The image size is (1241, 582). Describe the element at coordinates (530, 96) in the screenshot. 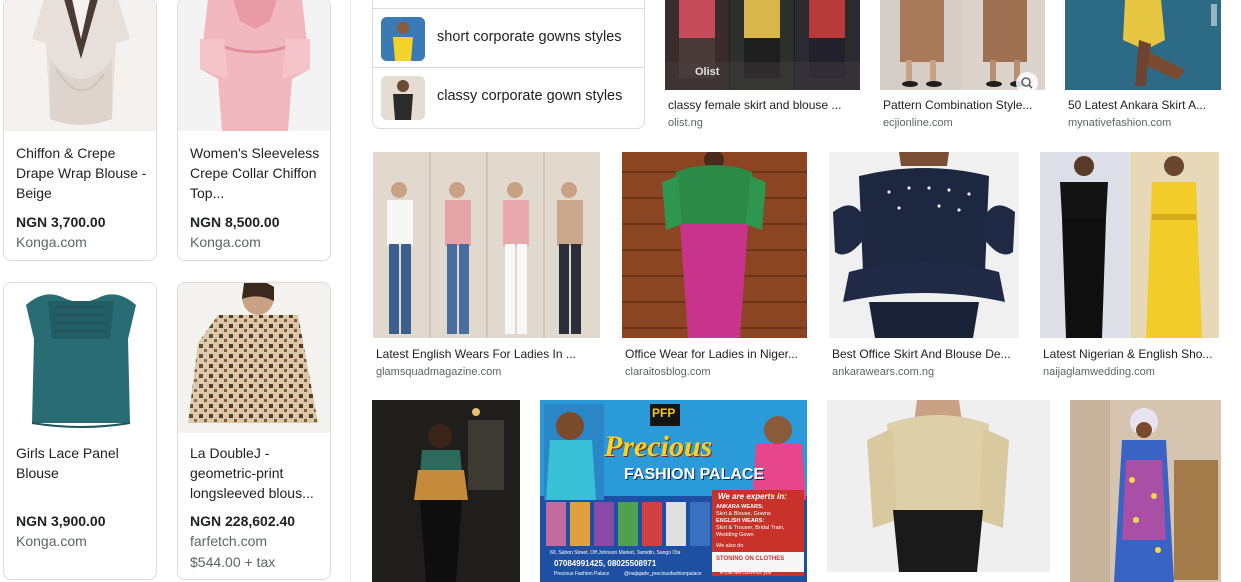

I see `related-search-label: classy corporate gown styles` at that location.